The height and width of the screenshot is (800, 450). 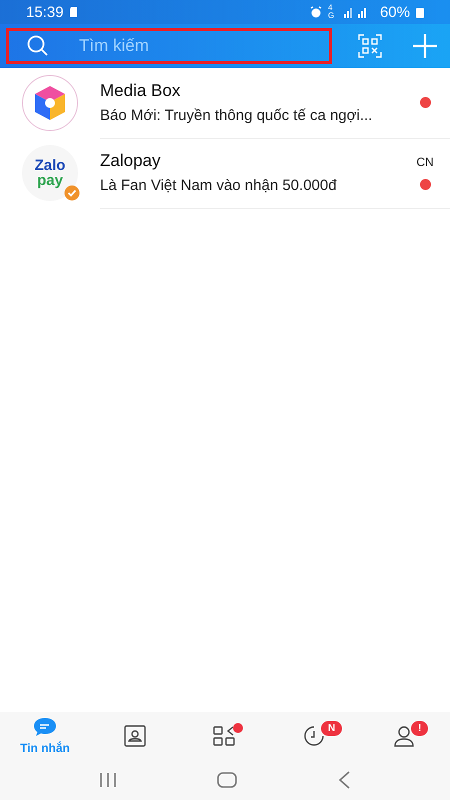 I want to click on chat-bubble-icon, so click(x=45, y=728).